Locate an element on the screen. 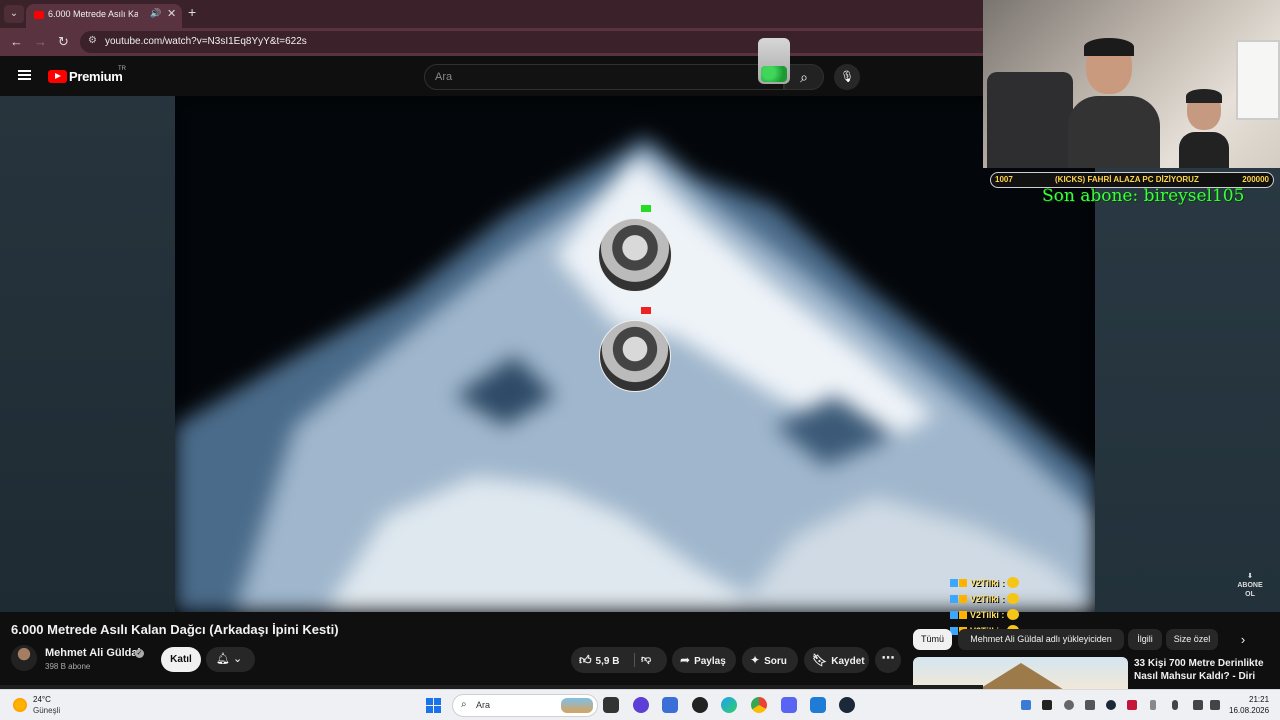 The image size is (1280, 720). volume-icon is located at coordinates (1215, 705).